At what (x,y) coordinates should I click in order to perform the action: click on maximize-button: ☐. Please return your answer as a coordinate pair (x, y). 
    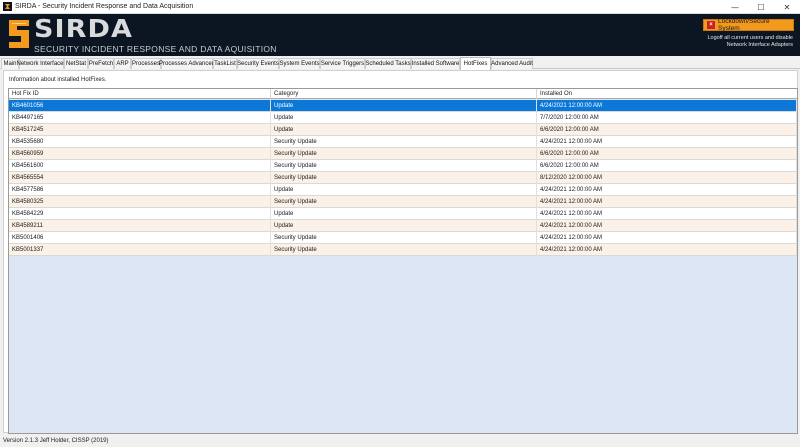
    Looking at the image, I should click on (761, 7).